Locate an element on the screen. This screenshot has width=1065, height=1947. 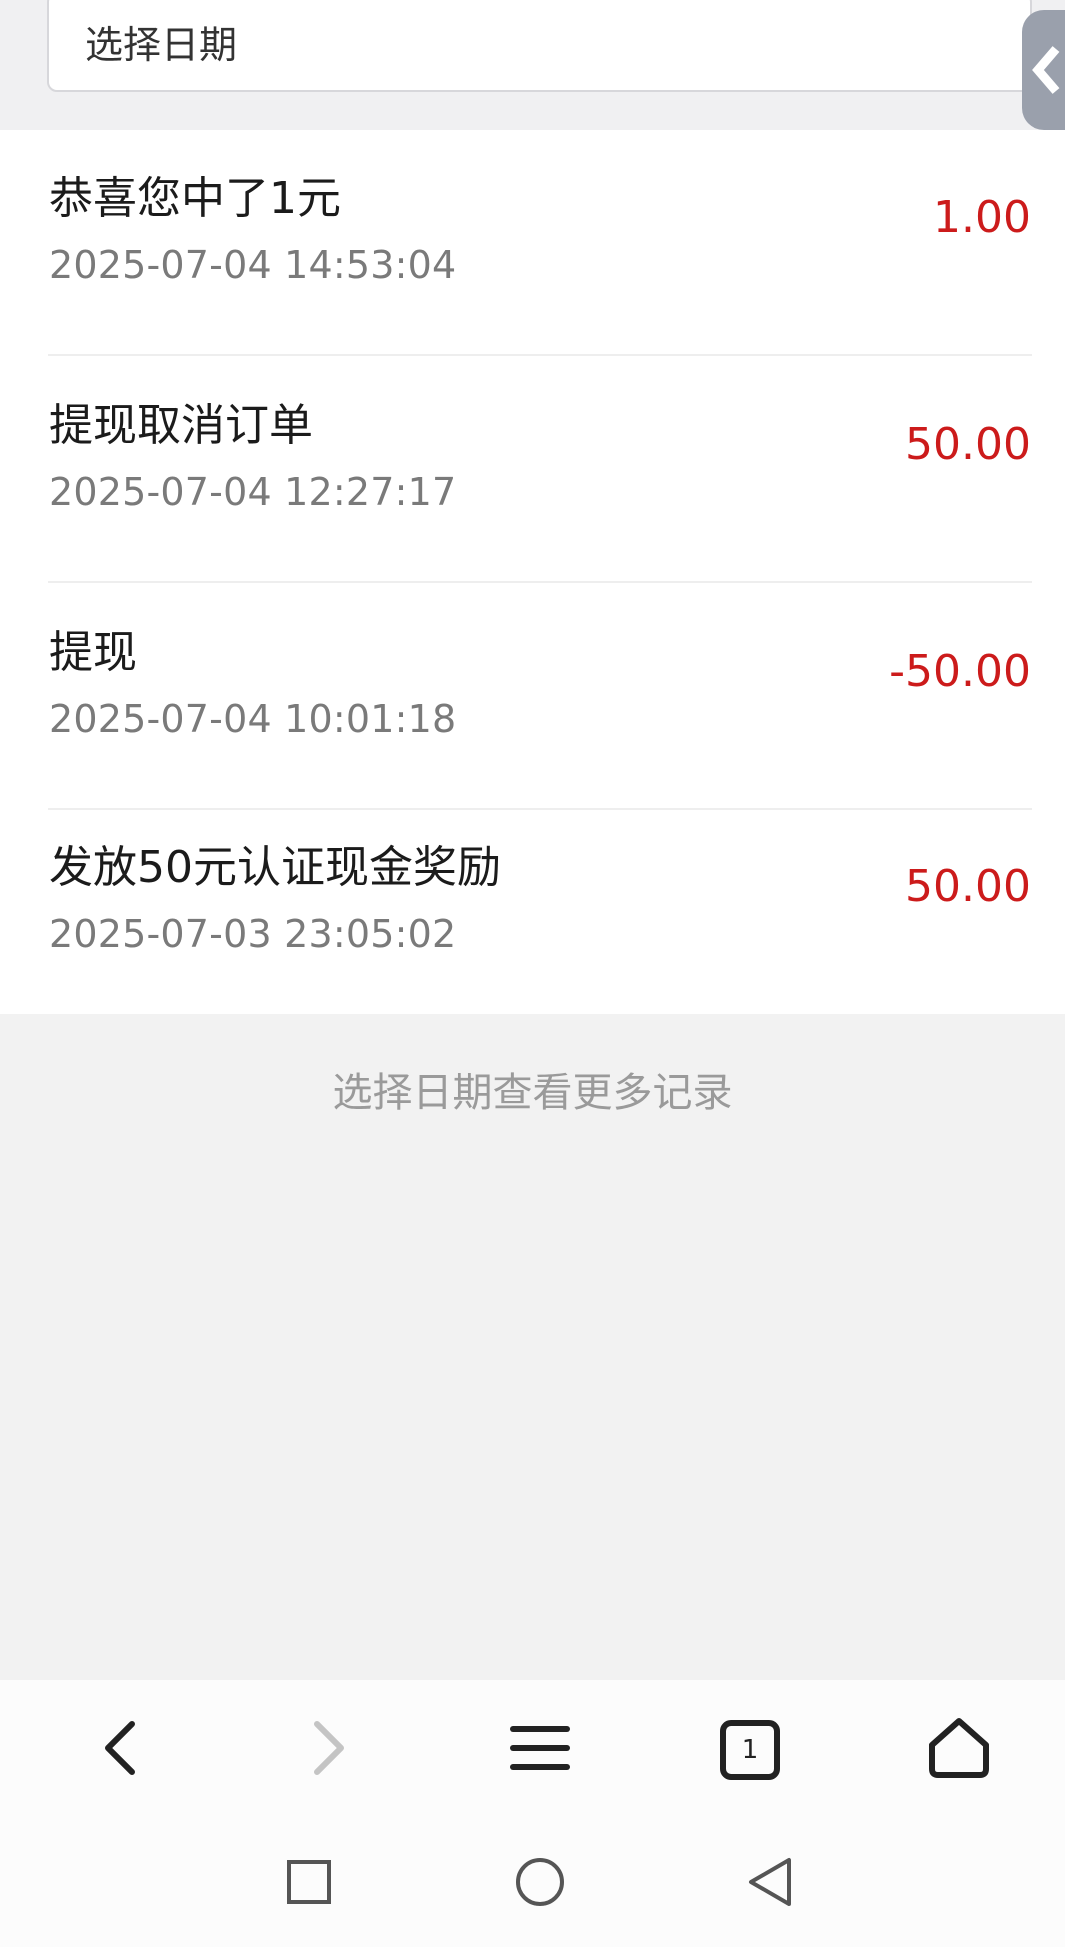
record-title: 恭喜您中了1元 is located at coordinates (195, 198).